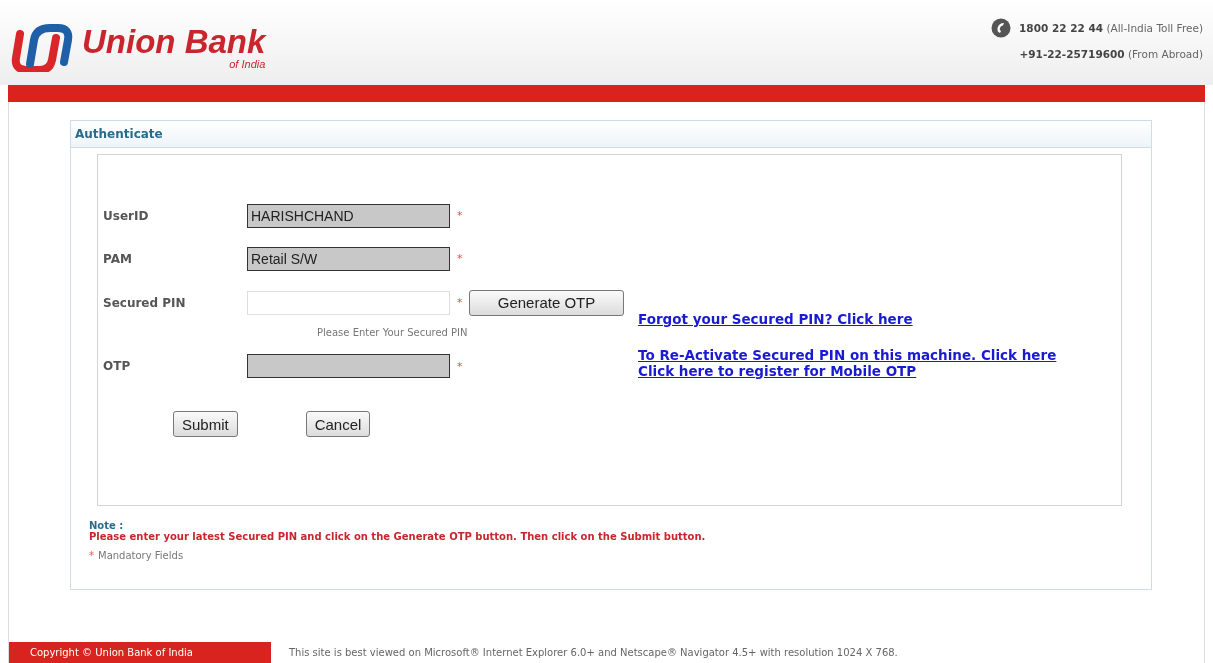  Describe the element at coordinates (847, 319) in the screenshot. I see `link: Forgot your Secured PIN? Click here` at that location.